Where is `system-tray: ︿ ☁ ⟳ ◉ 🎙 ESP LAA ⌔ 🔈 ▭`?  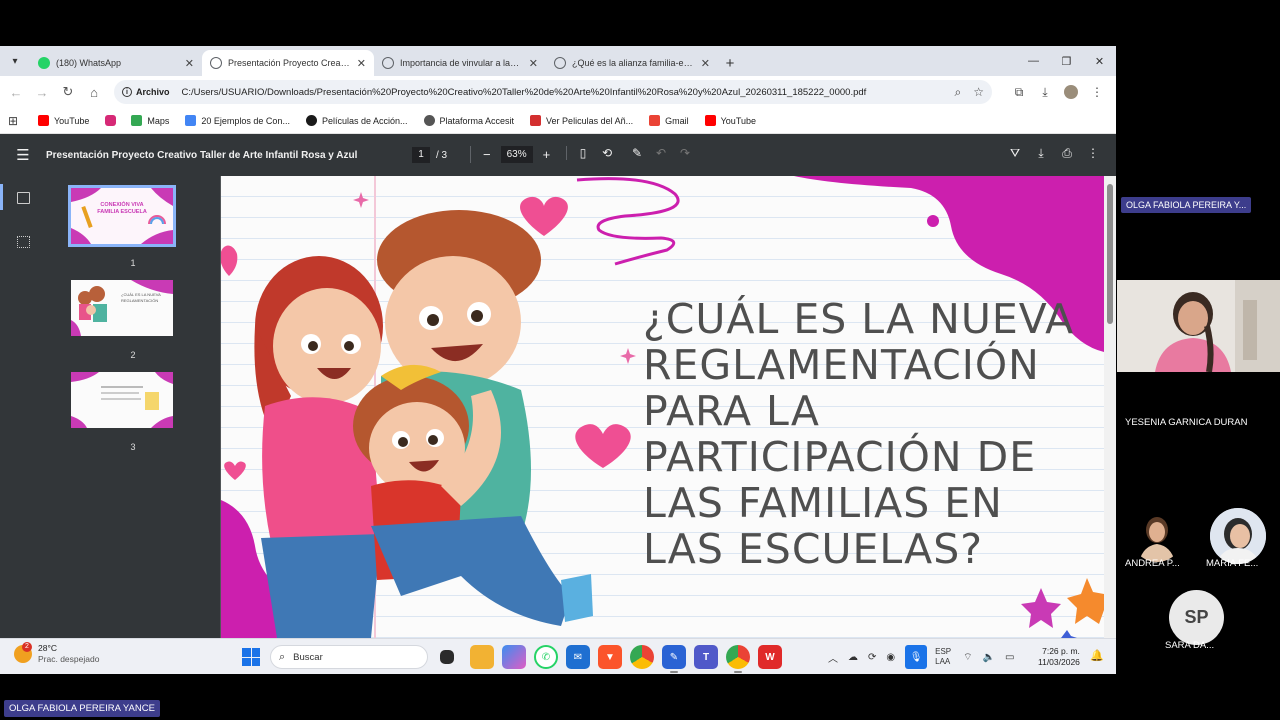 system-tray: ︿ ☁ ⟳ ◉ 🎙 ESP LAA ⌔ 🔈 ▭ is located at coordinates (926, 657).